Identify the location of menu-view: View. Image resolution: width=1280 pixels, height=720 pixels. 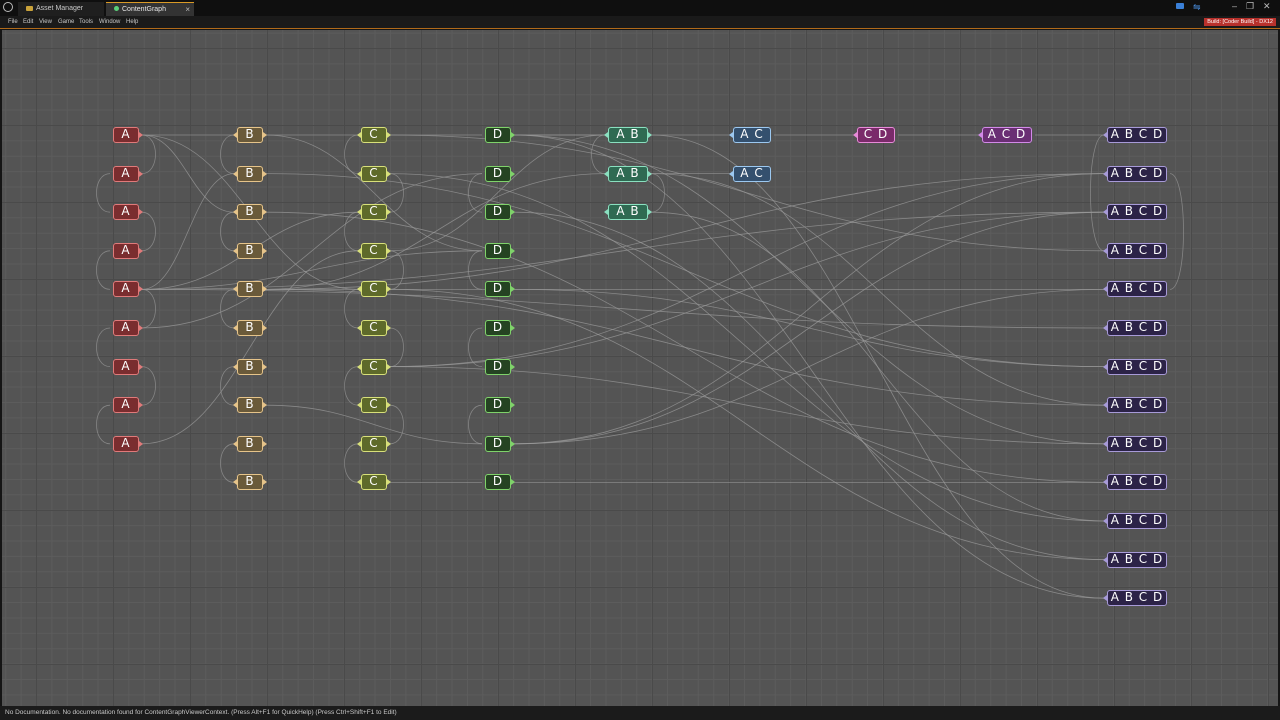
(45, 22).